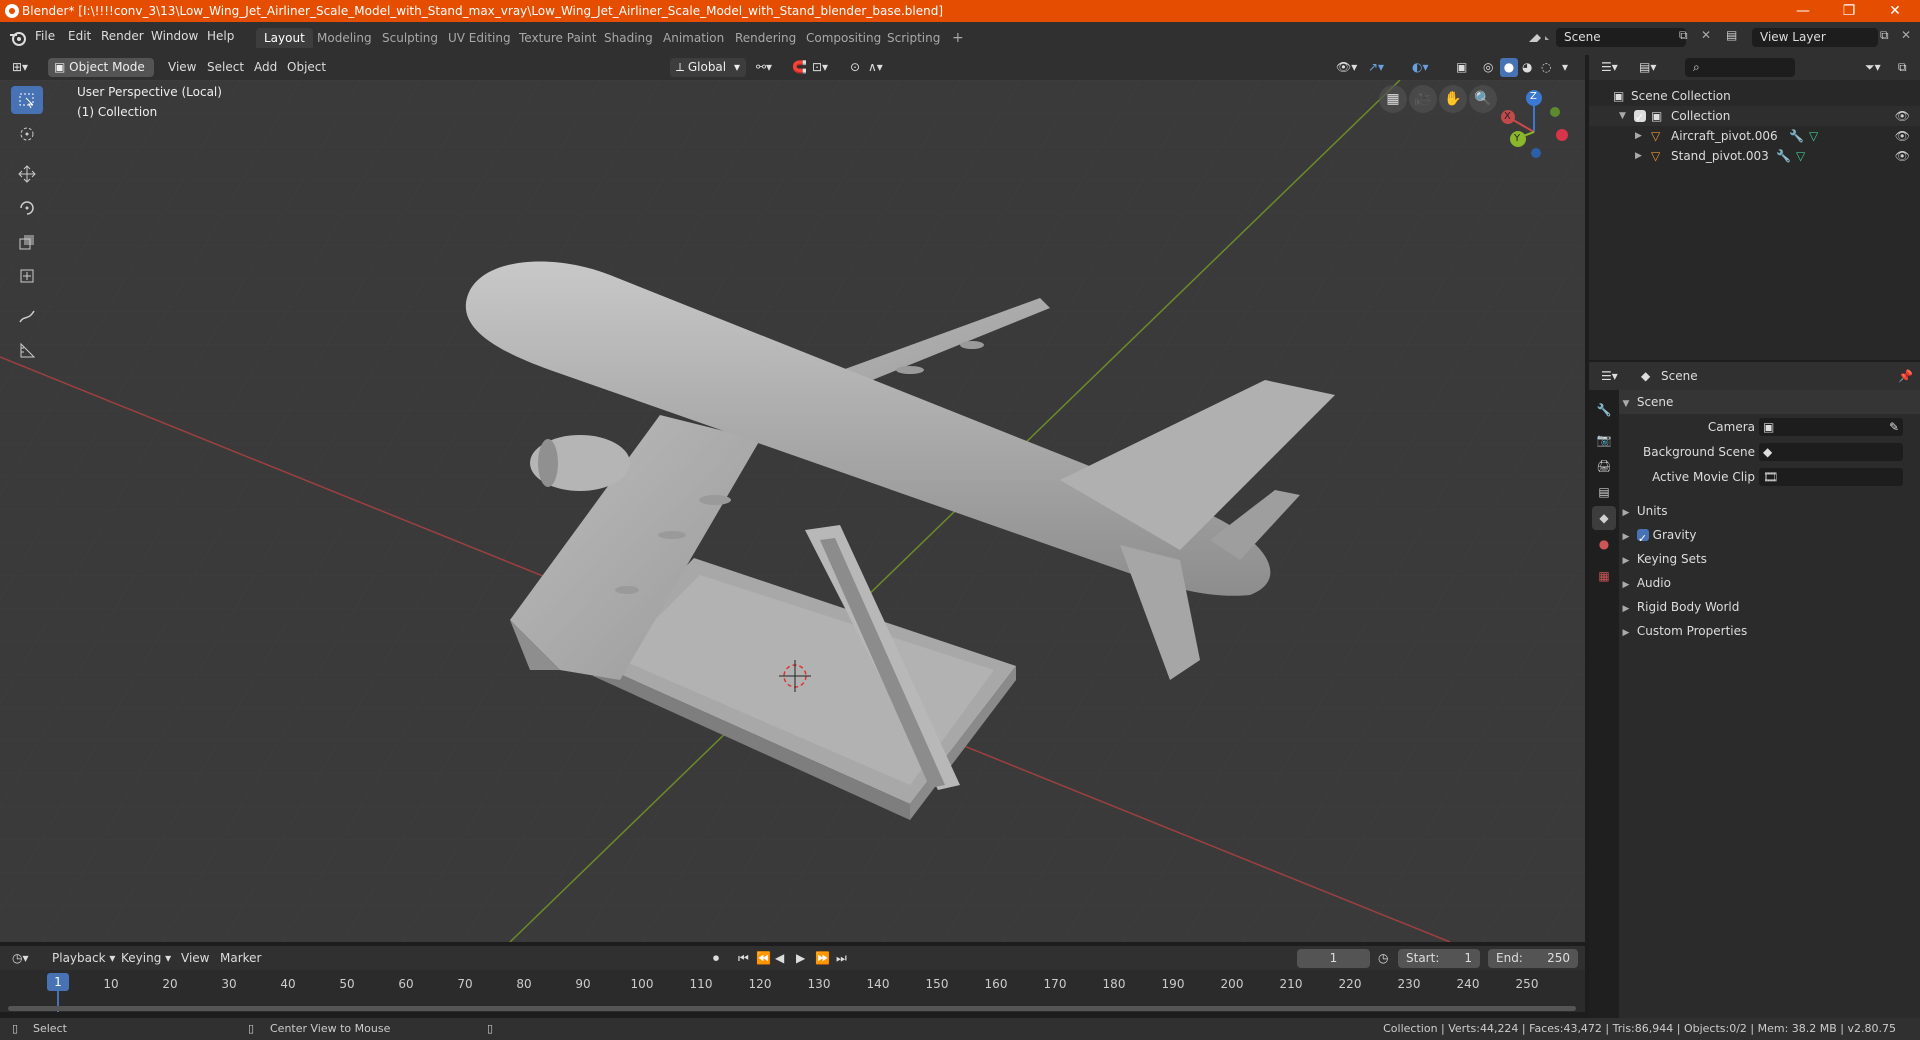 Image resolution: width=1920 pixels, height=1040 pixels. Describe the element at coordinates (1706, 35) in the screenshot. I see `delete-scene-icon: ✕` at that location.